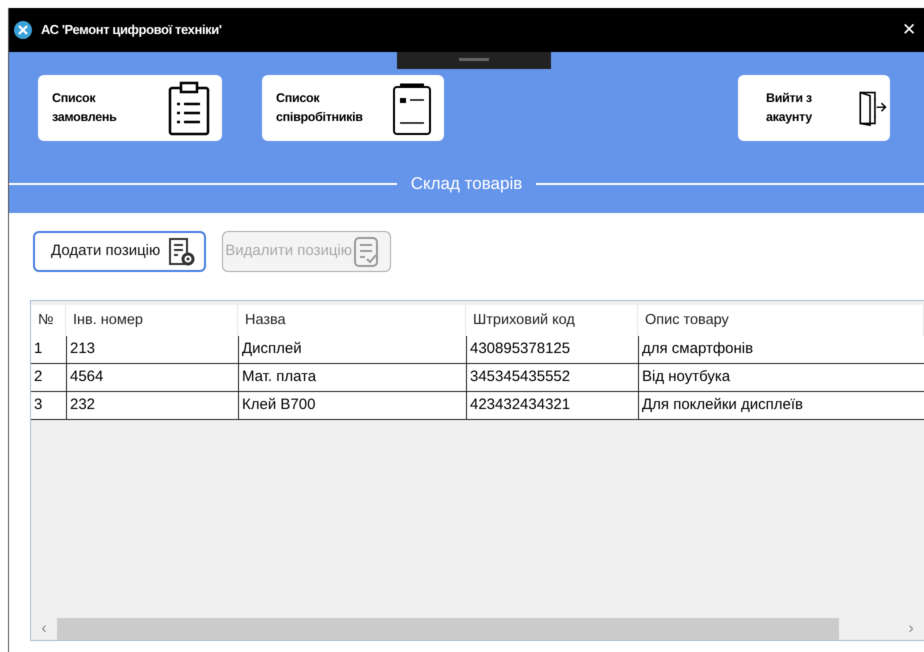  What do you see at coordinates (781, 378) in the screenshot?
I see `table-cell: Від ноутбука` at bounding box center [781, 378].